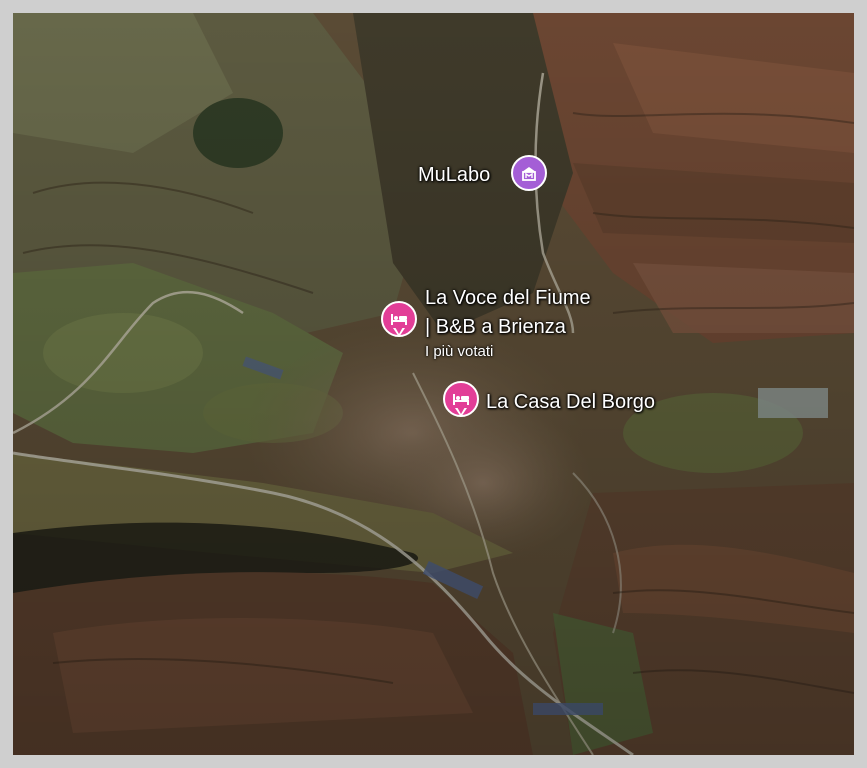 This screenshot has width=867, height=768. I want to click on place-label-la-casa-del-borgo: La Casa Del Borgo, so click(570, 402).